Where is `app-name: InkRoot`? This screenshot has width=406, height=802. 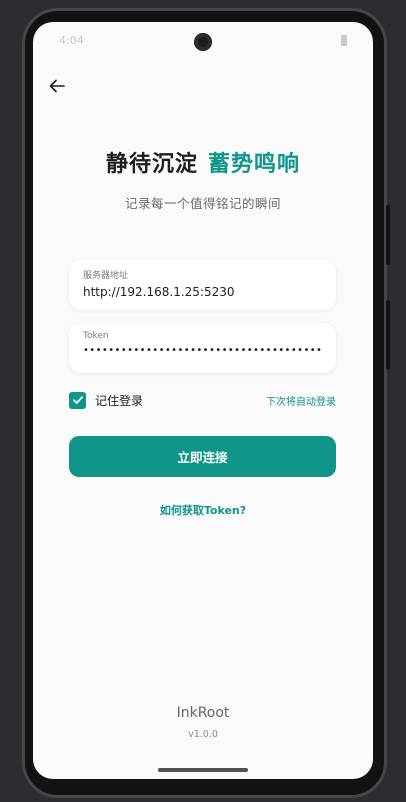 app-name: InkRoot is located at coordinates (203, 713).